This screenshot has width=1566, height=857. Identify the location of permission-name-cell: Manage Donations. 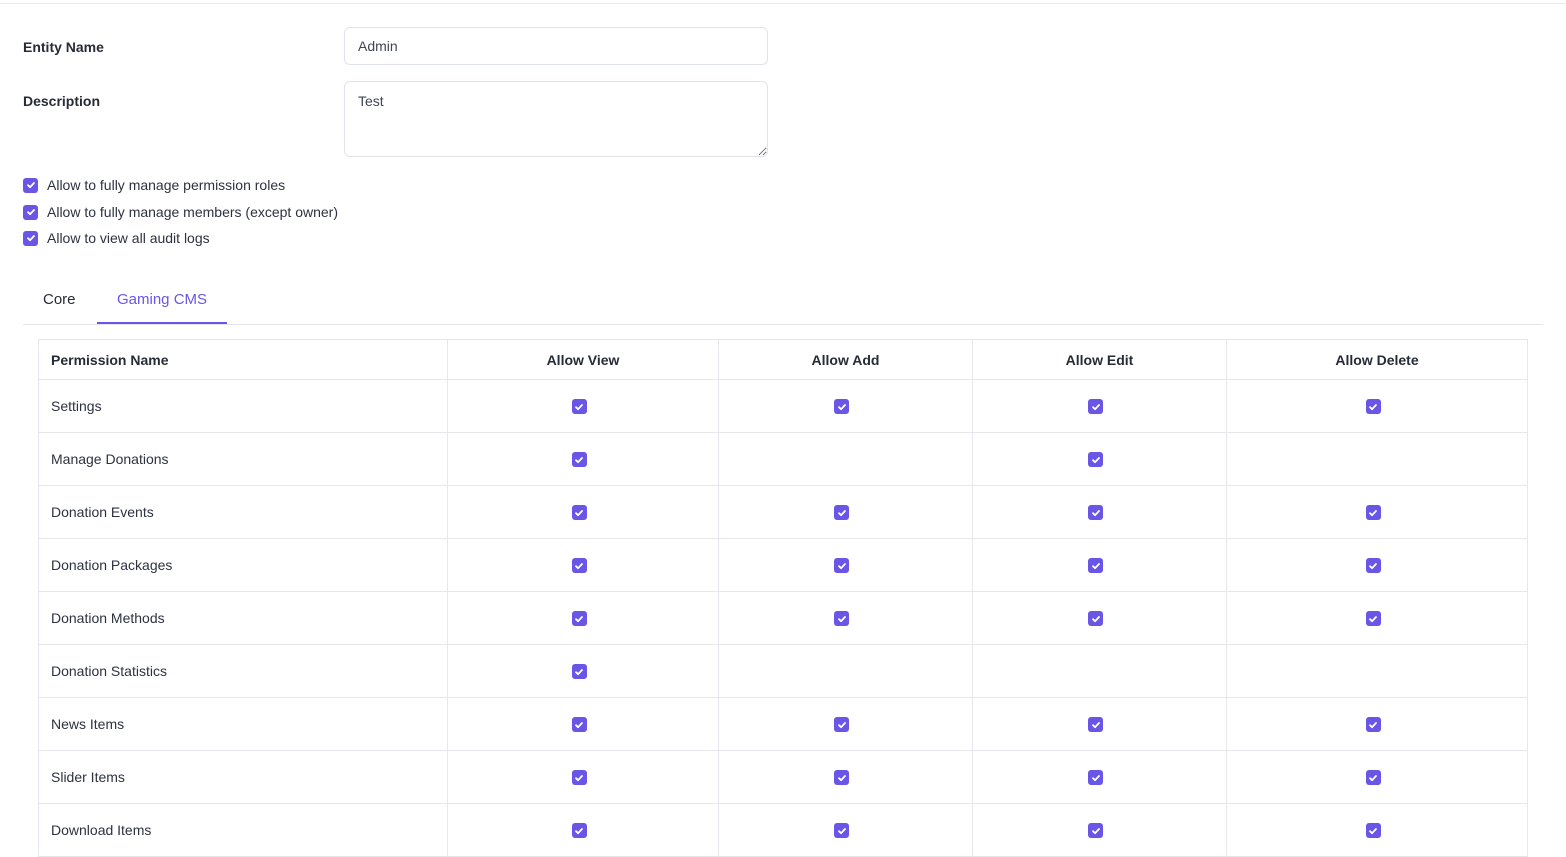
(243, 459).